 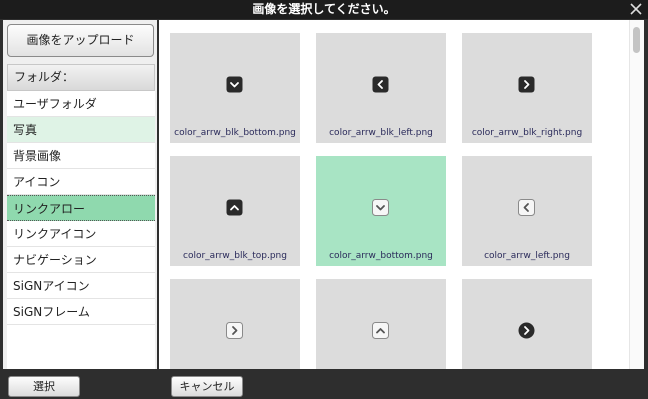 What do you see at coordinates (526, 84) in the screenshot?
I see `chevron-right-dark-icon` at bounding box center [526, 84].